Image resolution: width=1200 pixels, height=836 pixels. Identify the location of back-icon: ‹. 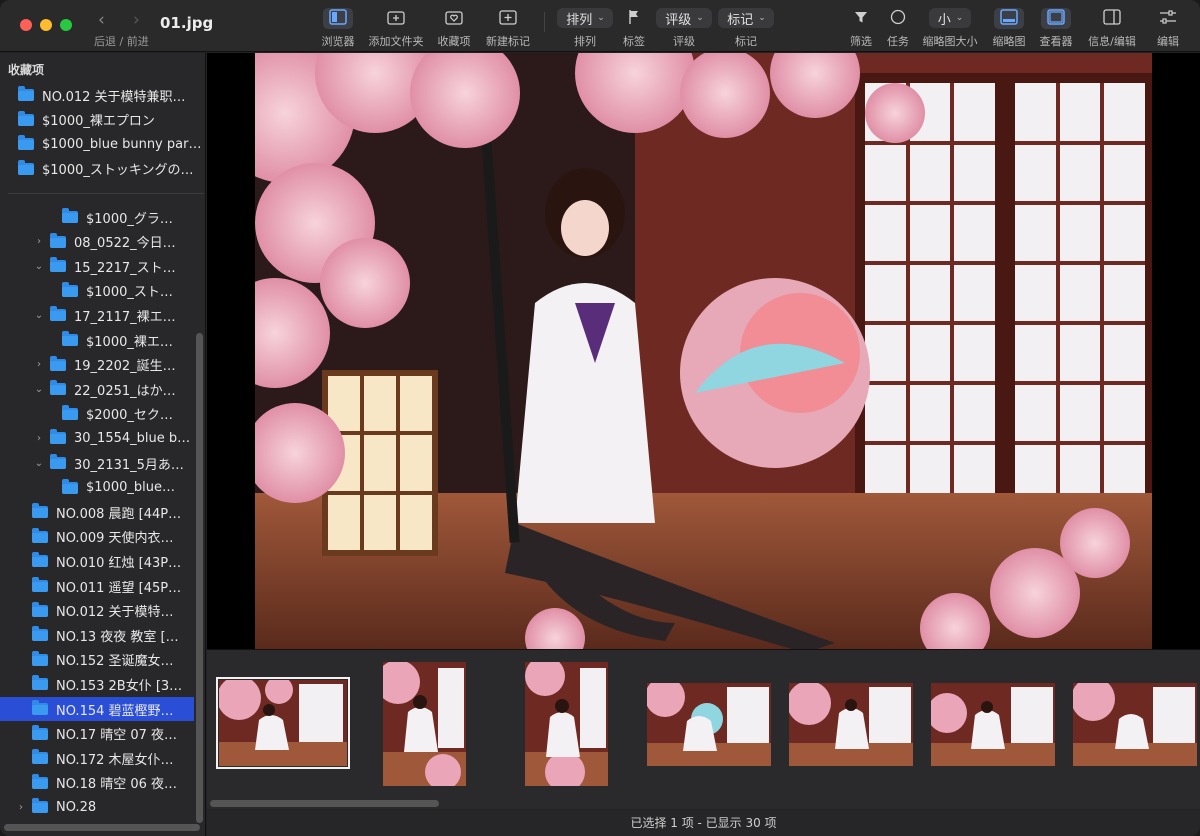
(101, 20).